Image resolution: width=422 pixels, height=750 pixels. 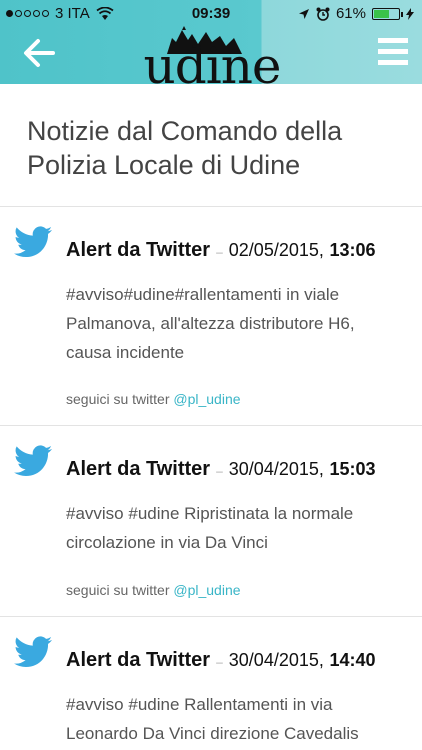 What do you see at coordinates (387, 13) in the screenshot?
I see `battery-icon` at bounding box center [387, 13].